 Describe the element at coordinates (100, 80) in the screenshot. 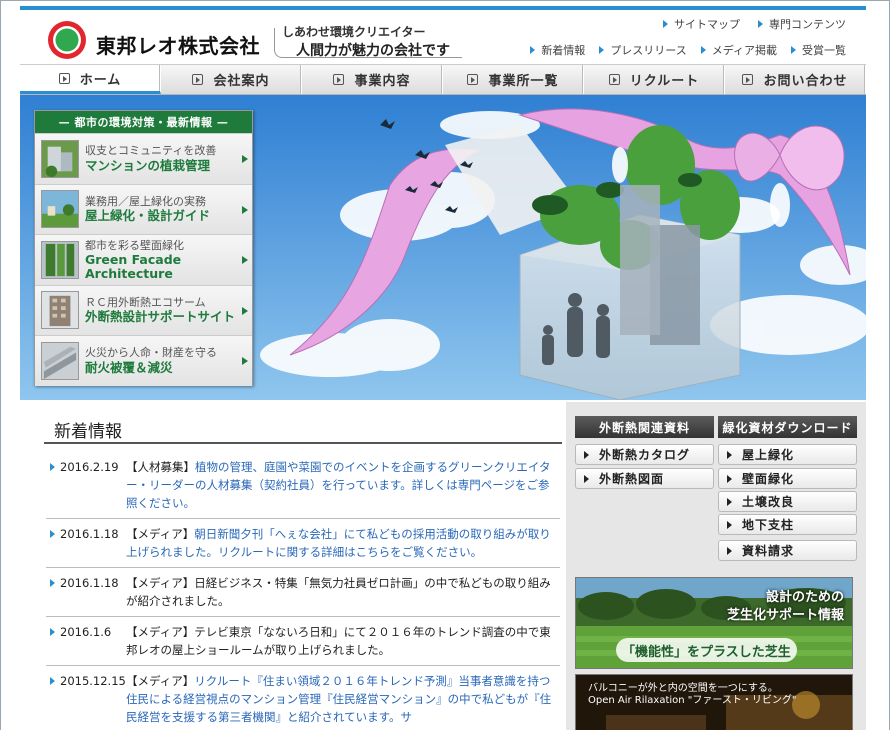

I see `nav-label: ホーム` at that location.